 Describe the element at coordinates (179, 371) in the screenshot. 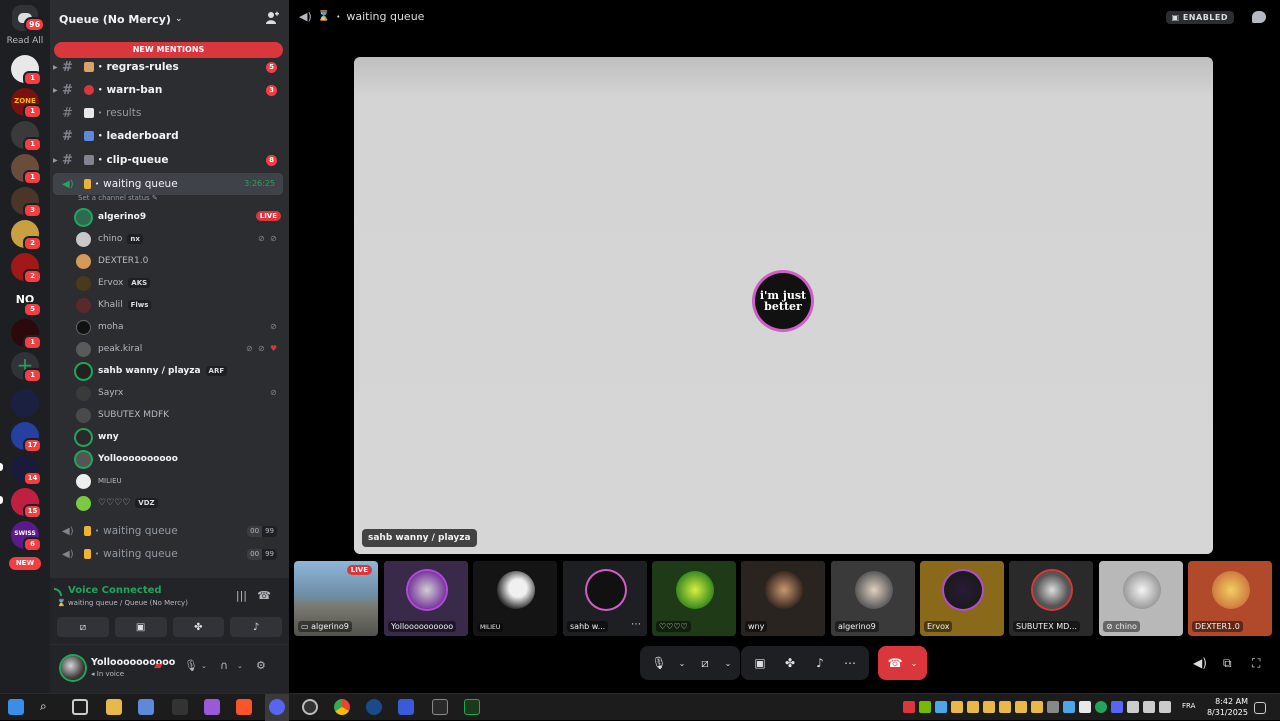

I see `voice-member: sahb wanny / playza ARF` at that location.